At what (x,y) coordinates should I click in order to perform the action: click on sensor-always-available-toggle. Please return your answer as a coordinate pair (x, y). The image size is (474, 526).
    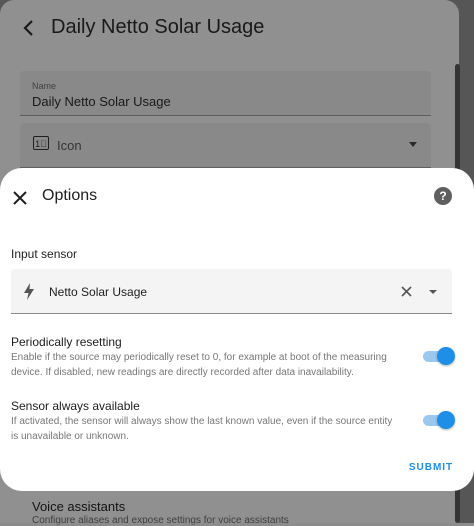
    Looking at the image, I should click on (439, 420).